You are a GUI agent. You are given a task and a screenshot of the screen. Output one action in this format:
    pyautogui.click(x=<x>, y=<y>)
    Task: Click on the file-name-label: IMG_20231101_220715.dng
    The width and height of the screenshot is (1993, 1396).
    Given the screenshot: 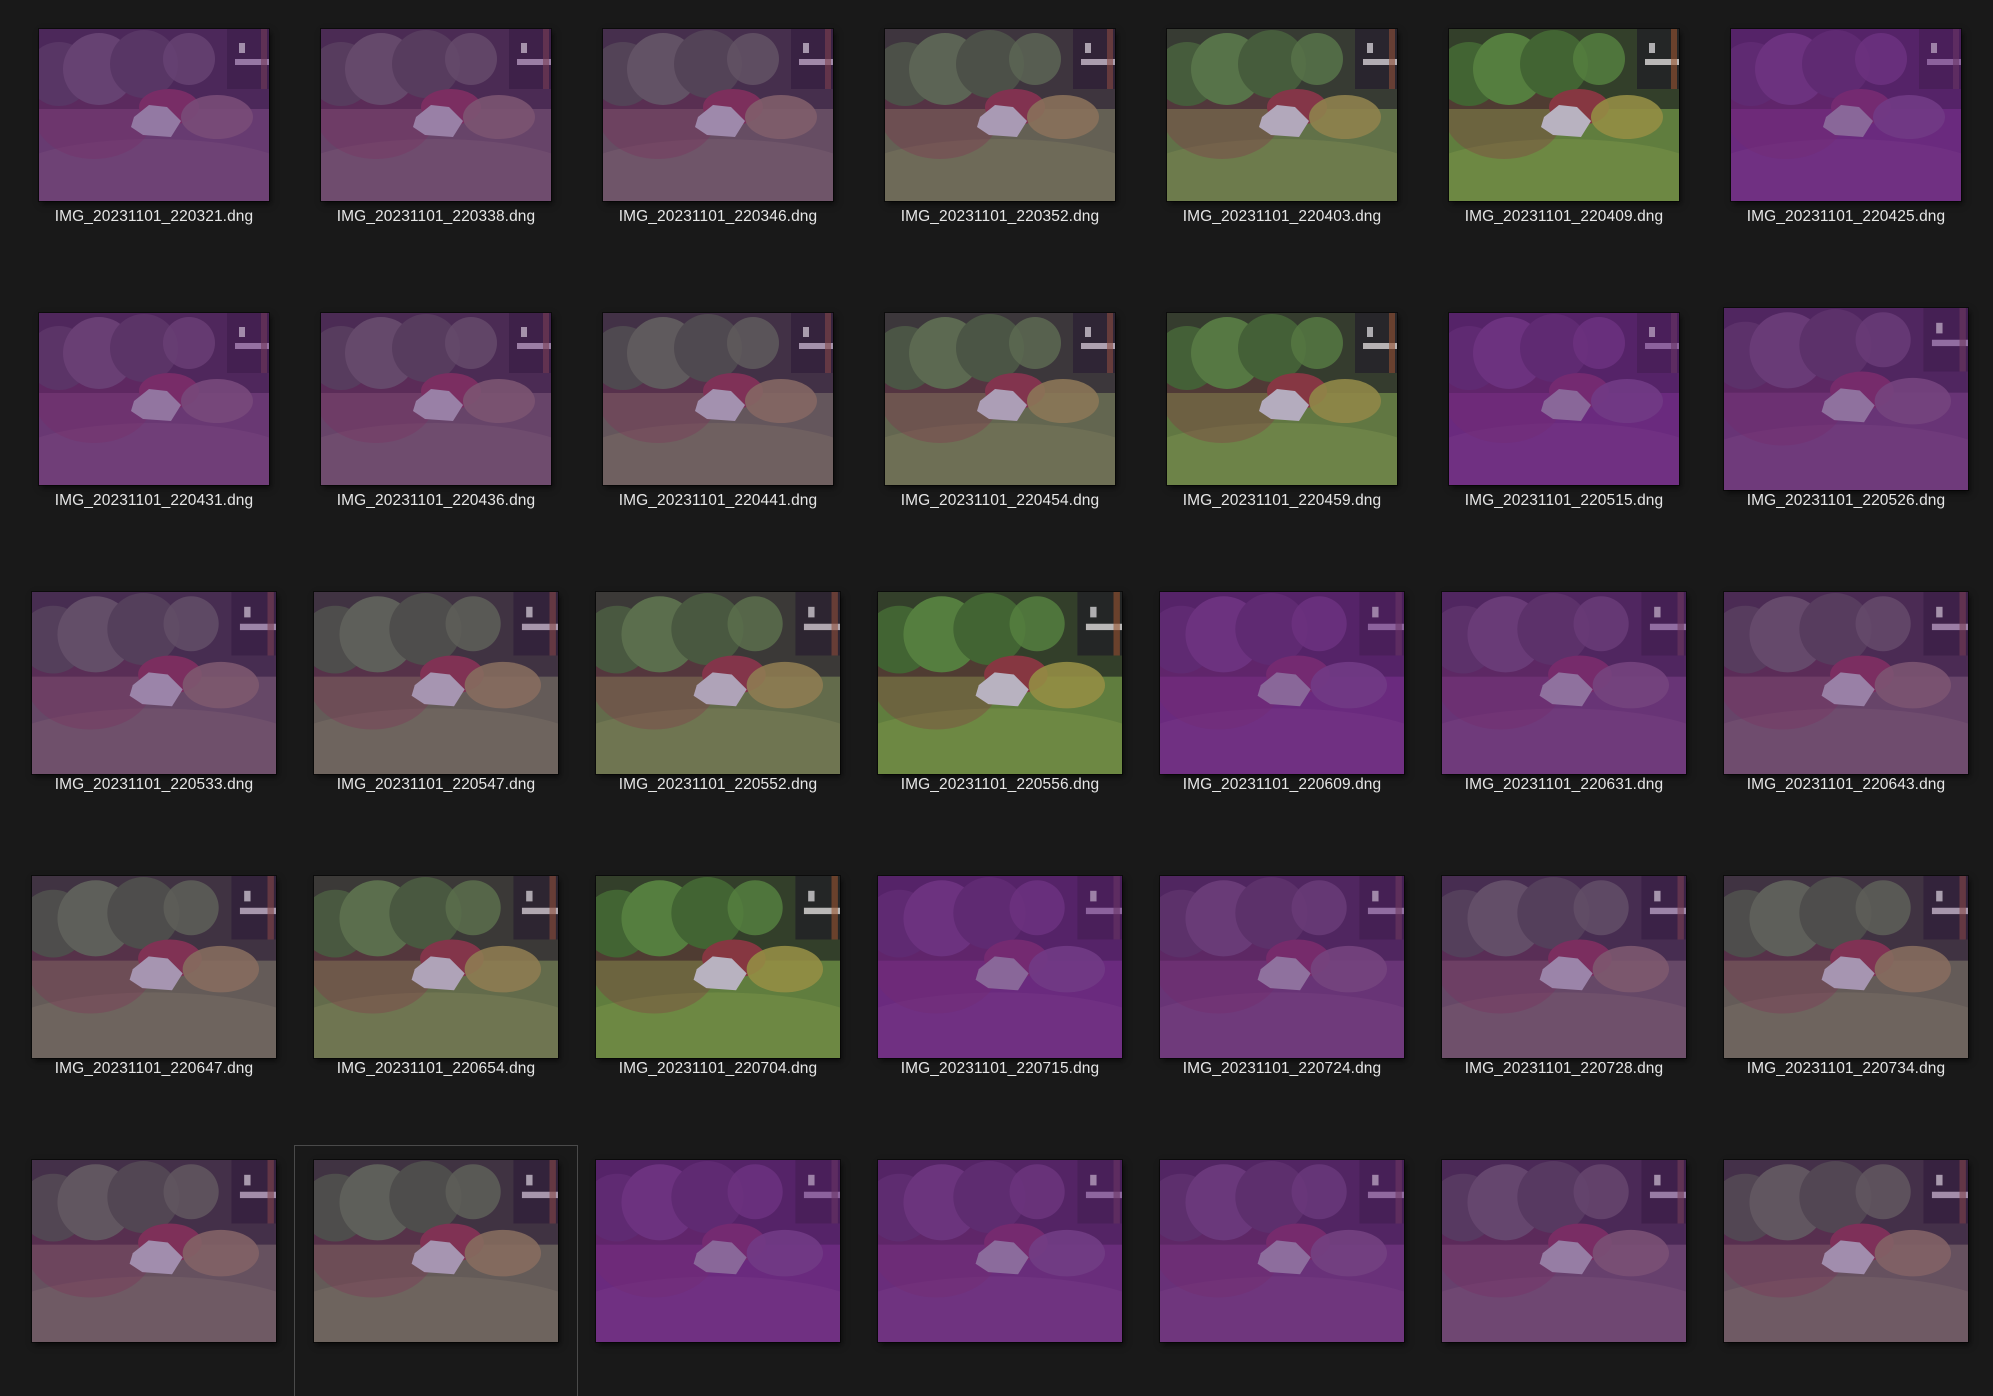 What is the action you would take?
    pyautogui.click(x=1000, y=1068)
    